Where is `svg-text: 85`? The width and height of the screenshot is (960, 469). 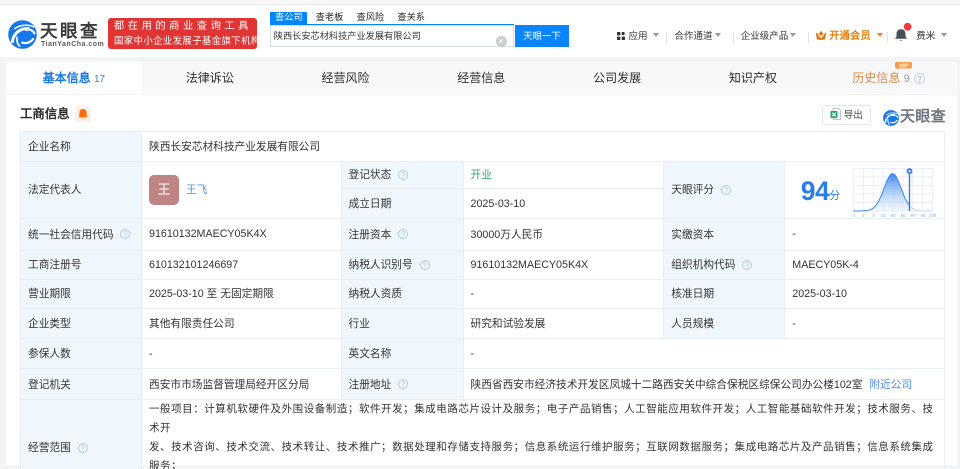
svg-text: 85 is located at coordinates (903, 215).